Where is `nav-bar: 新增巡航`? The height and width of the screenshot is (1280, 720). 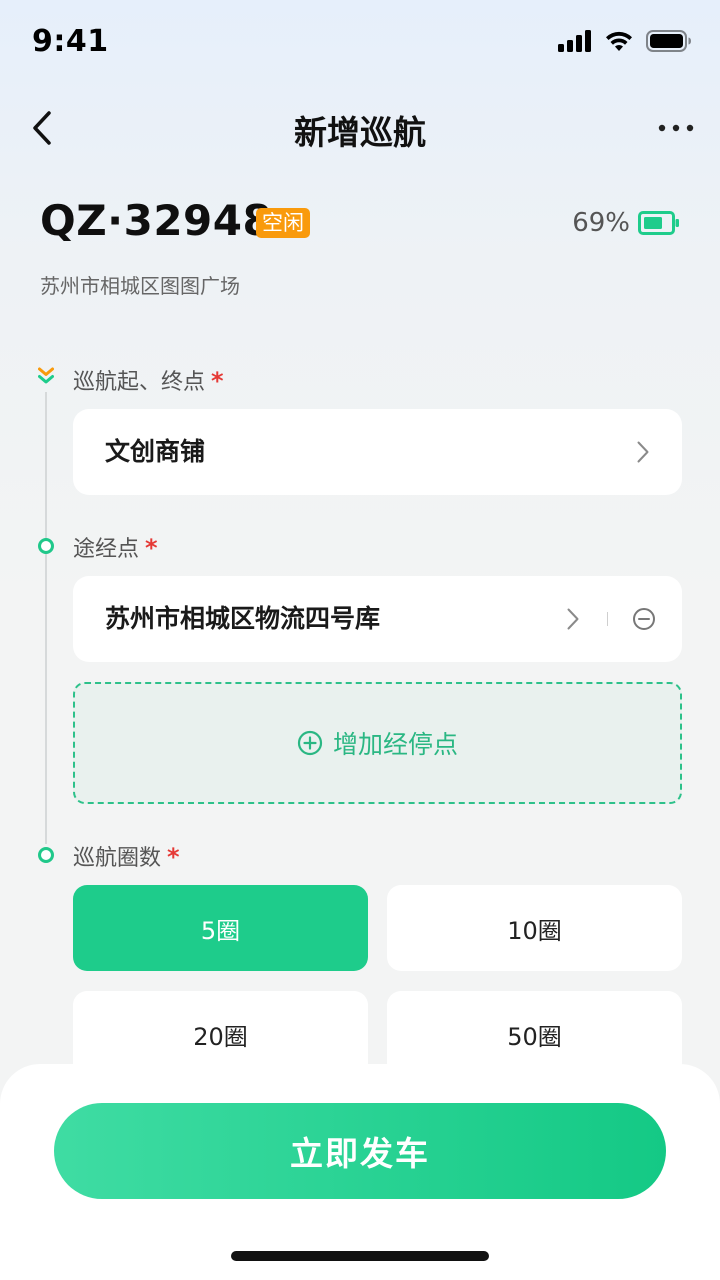 nav-bar: 新增巡航 is located at coordinates (360, 128).